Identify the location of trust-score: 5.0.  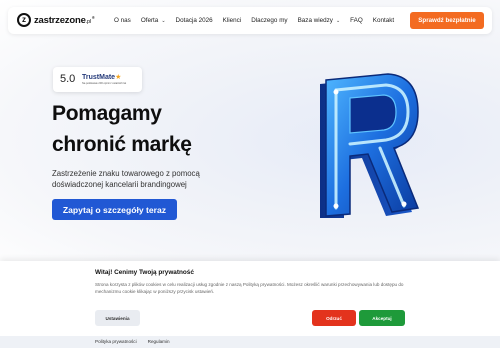
(68, 79).